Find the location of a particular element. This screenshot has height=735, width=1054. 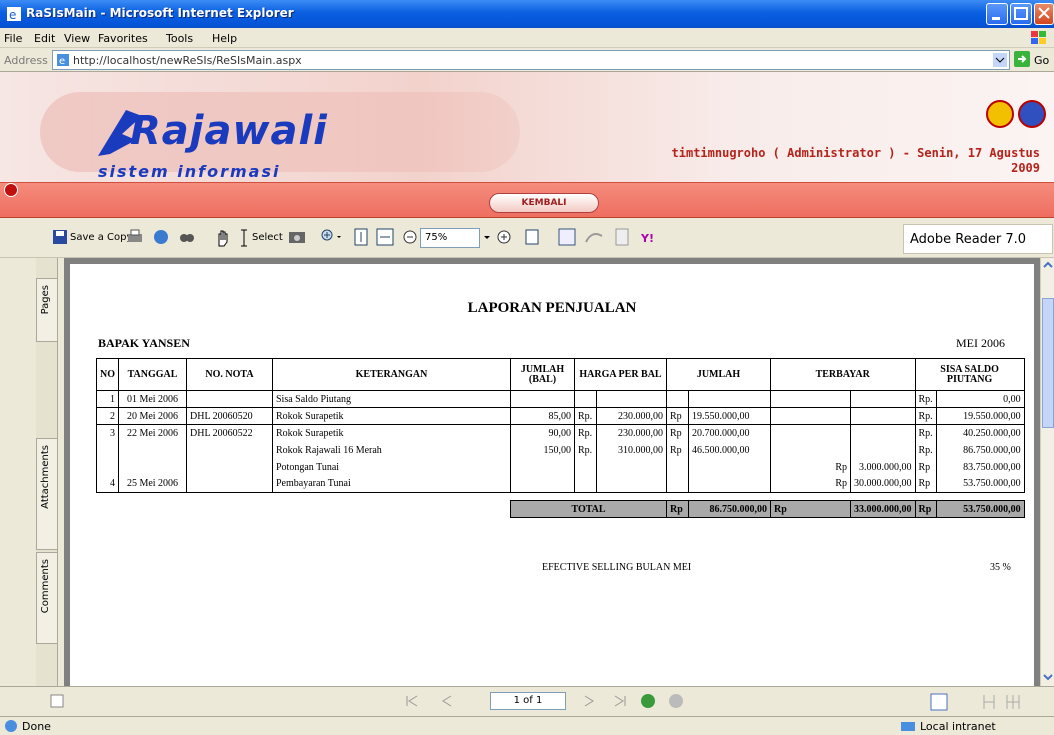

col-header: TANGGAL is located at coordinates (152, 374).